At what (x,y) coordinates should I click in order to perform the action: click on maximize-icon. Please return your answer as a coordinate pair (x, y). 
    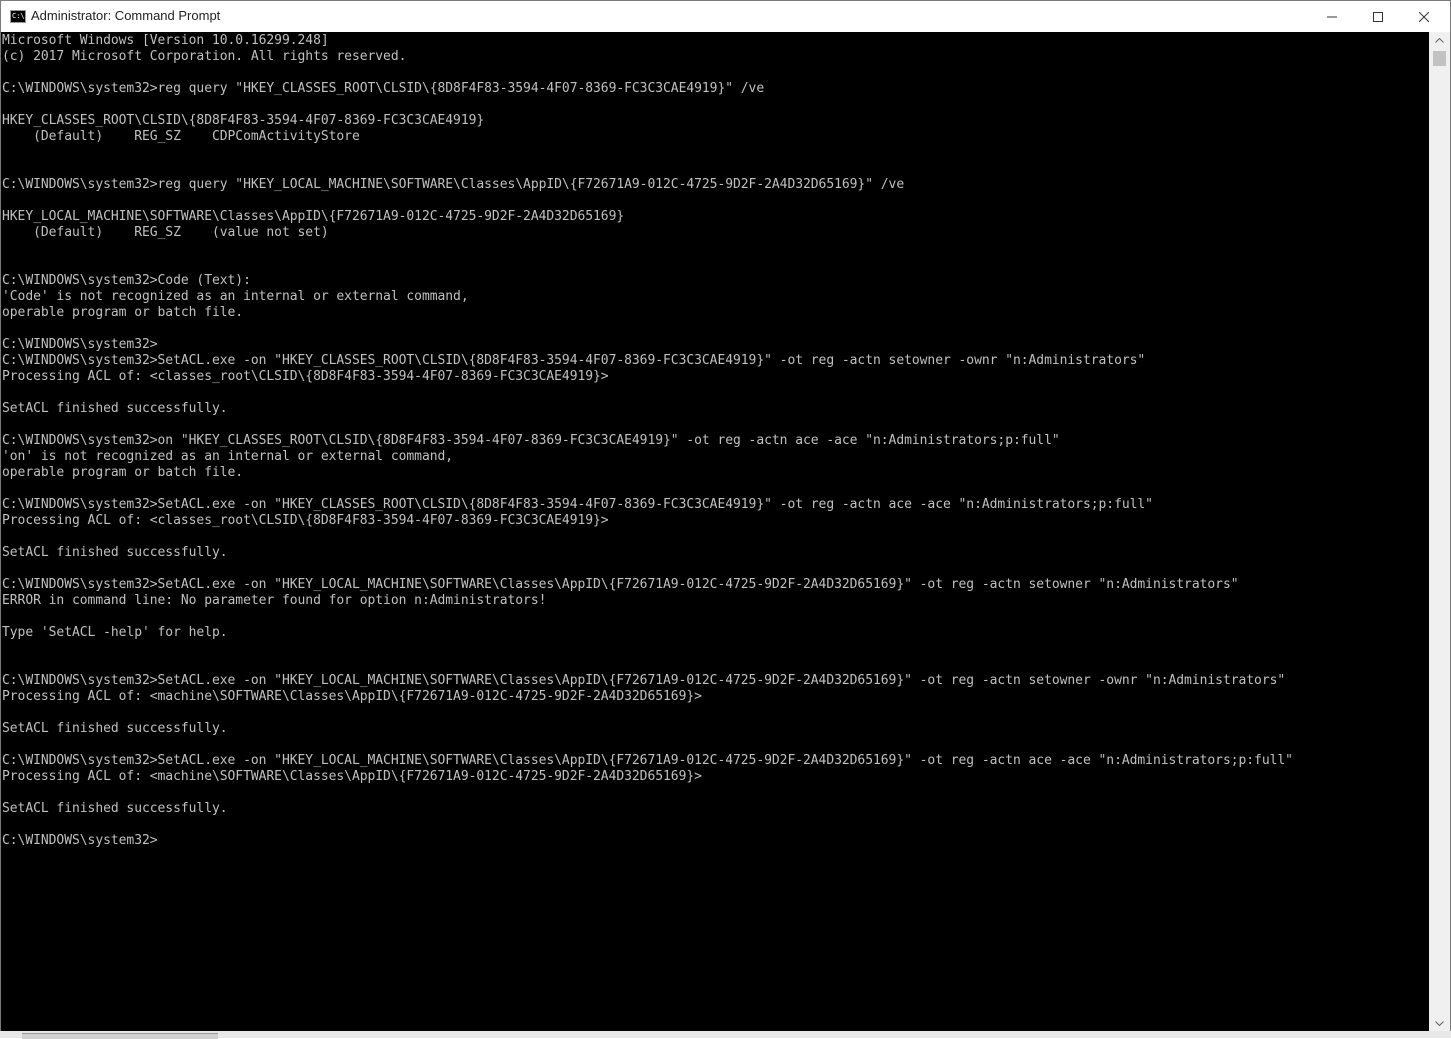
    Looking at the image, I should click on (1378, 16).